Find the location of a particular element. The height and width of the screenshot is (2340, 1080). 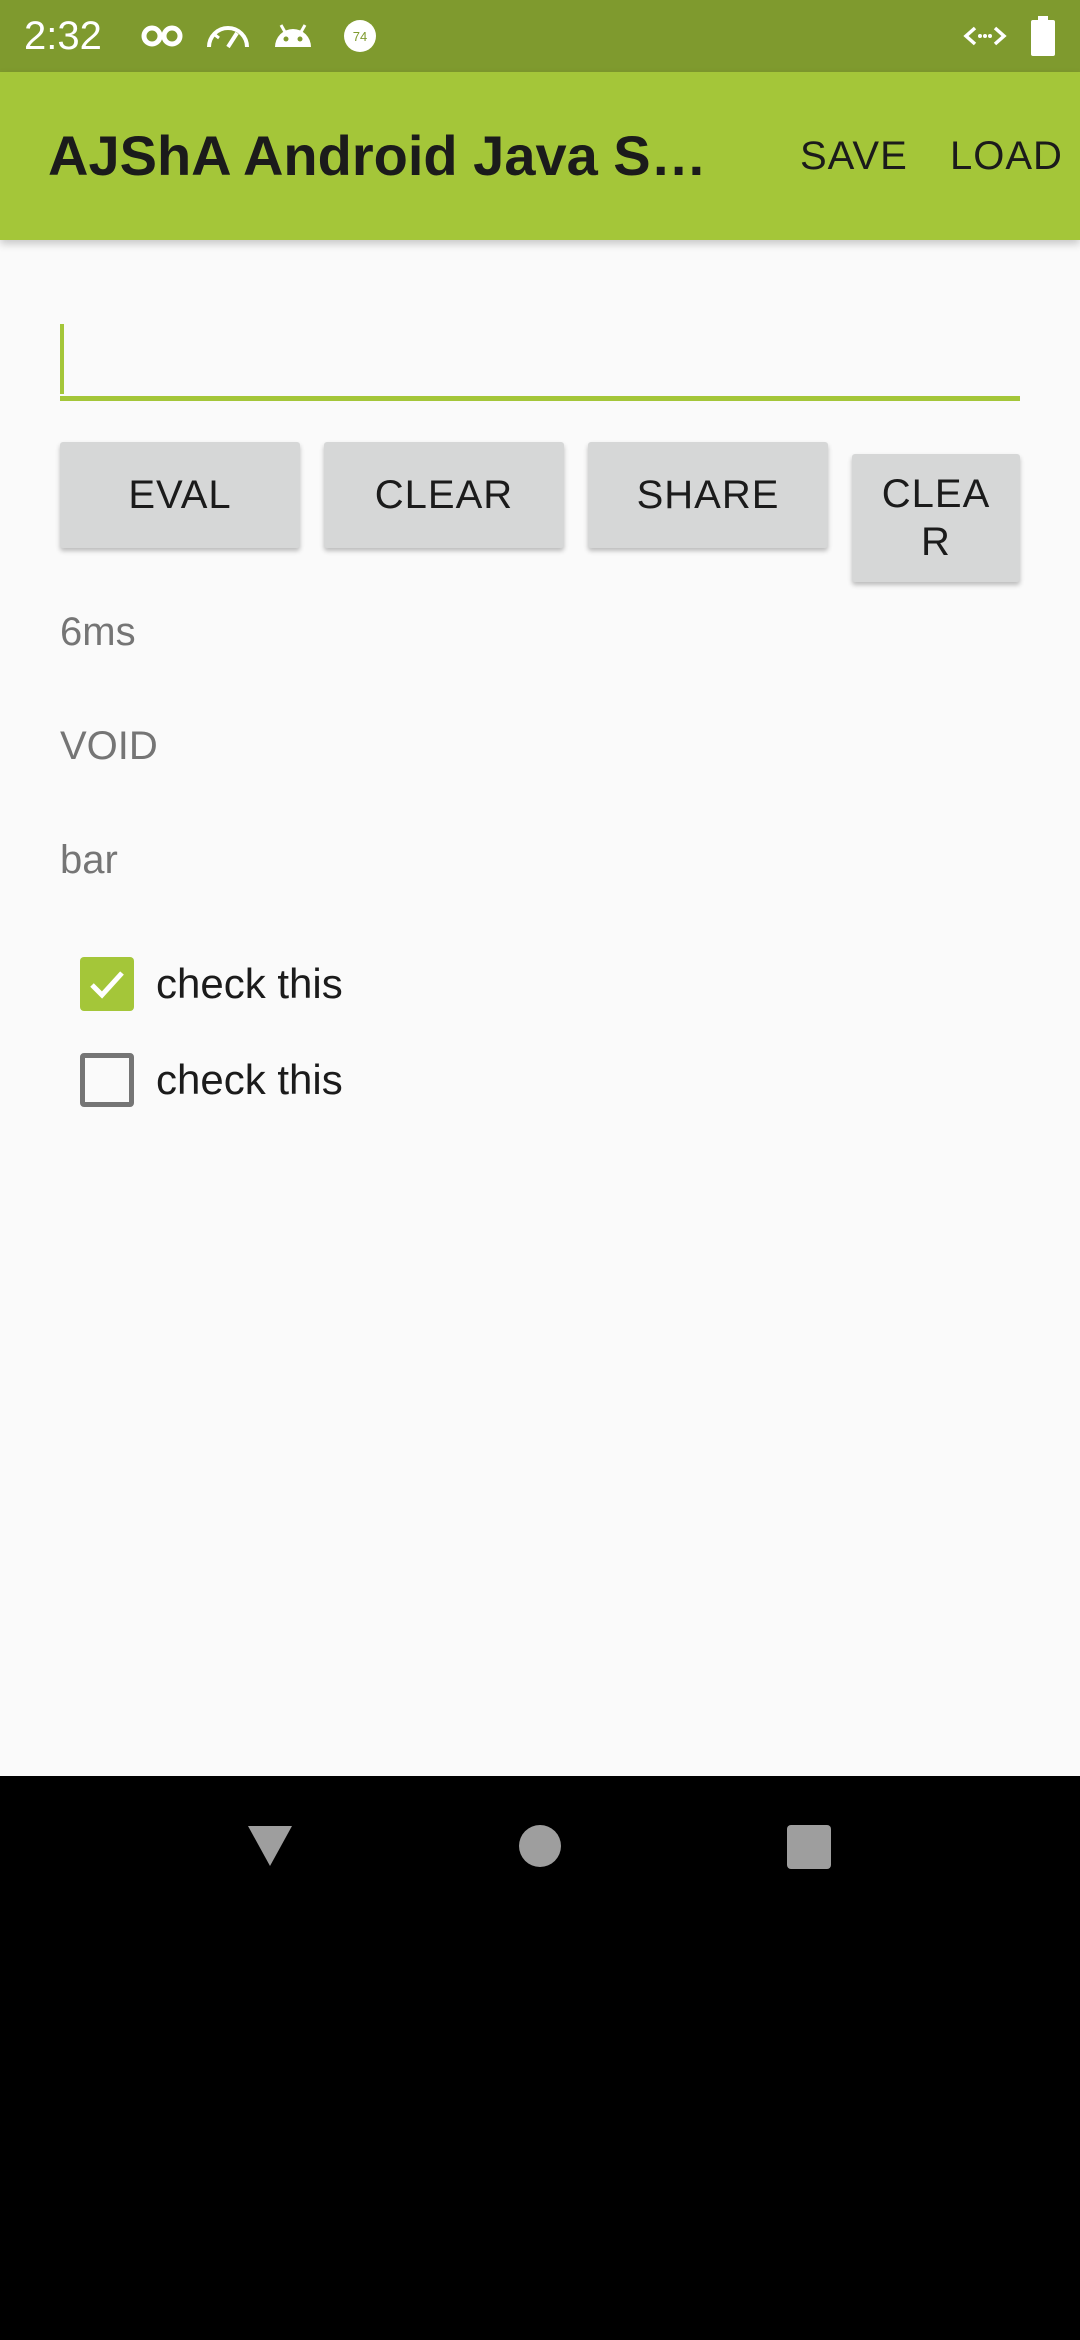

notification-74-icon: 74 is located at coordinates (360, 36).